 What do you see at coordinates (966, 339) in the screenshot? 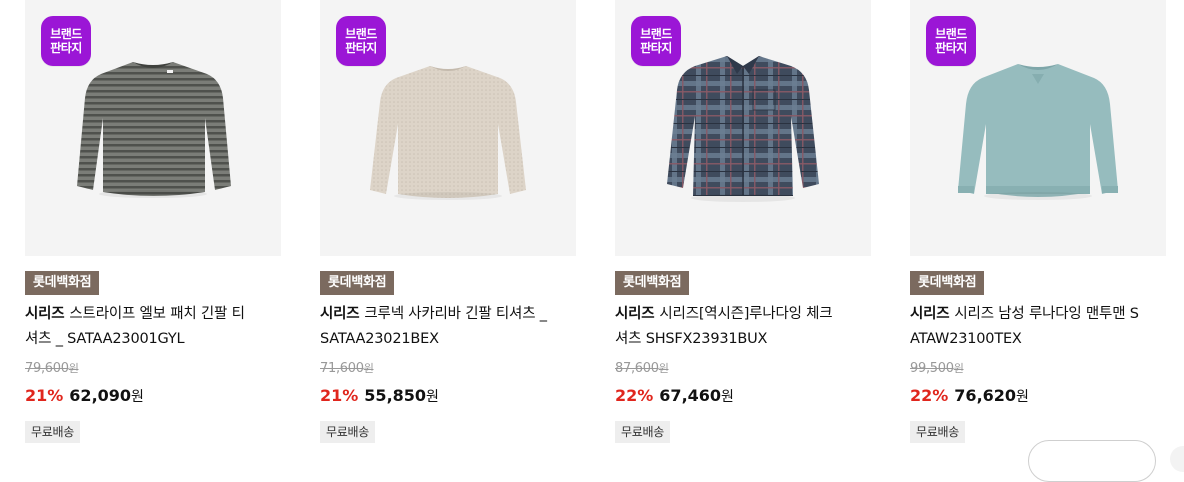
I see `product-name-line2: ATAW23100TEX` at bounding box center [966, 339].